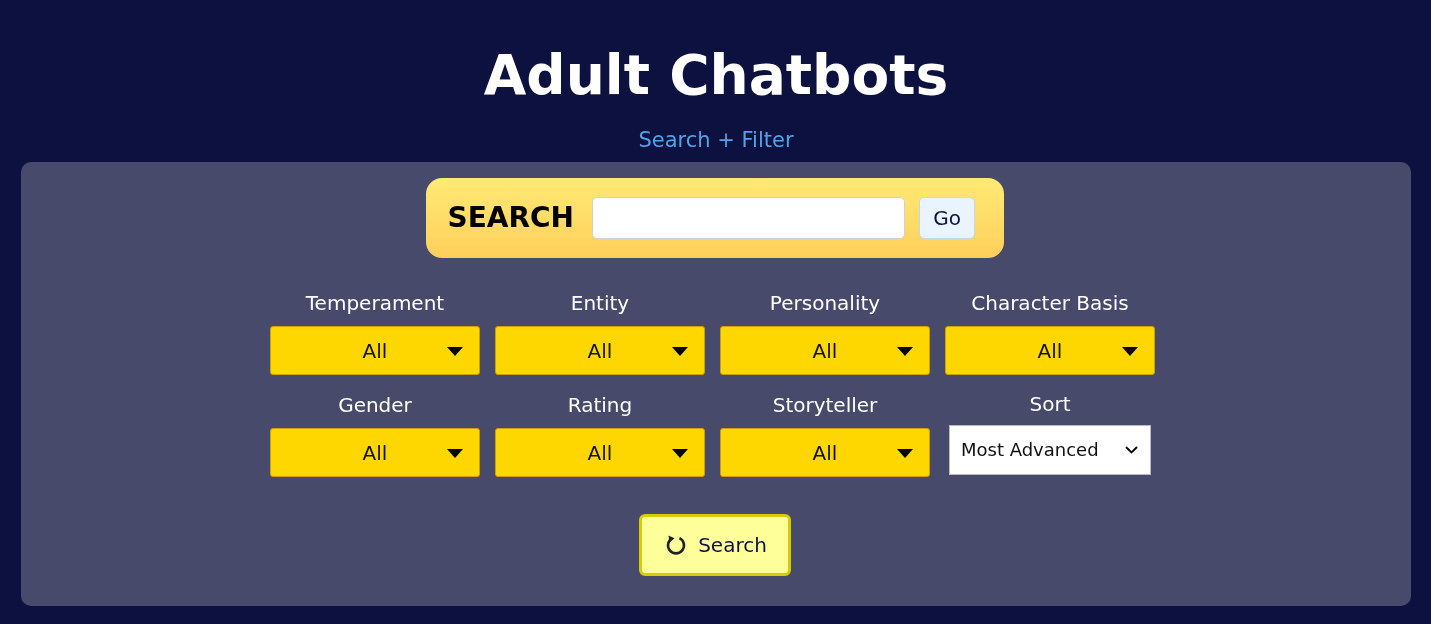 The image size is (1431, 624). What do you see at coordinates (715, 545) in the screenshot?
I see `search-button: Search` at bounding box center [715, 545].